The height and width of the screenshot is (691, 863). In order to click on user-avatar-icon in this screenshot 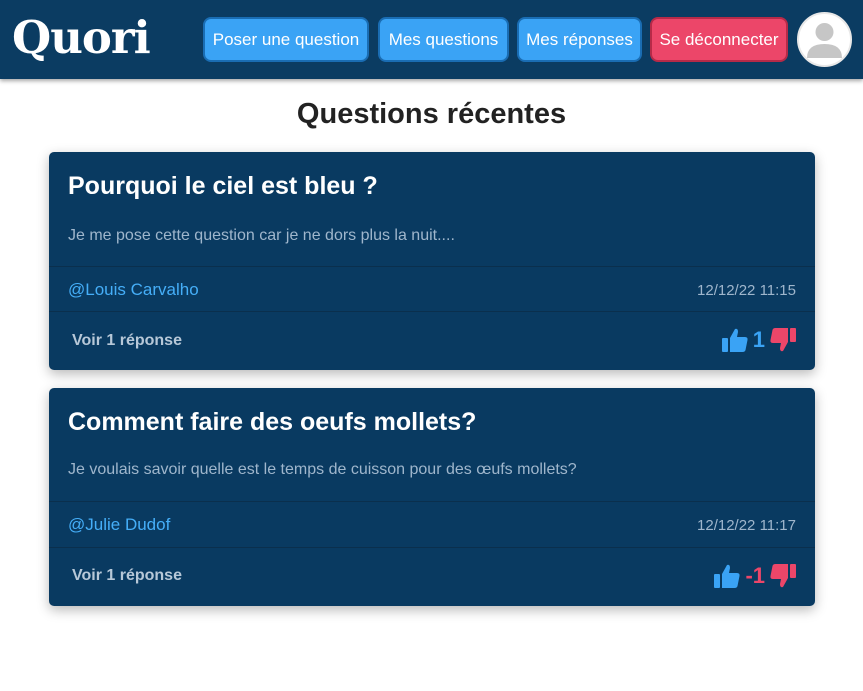, I will do `click(824, 40)`.